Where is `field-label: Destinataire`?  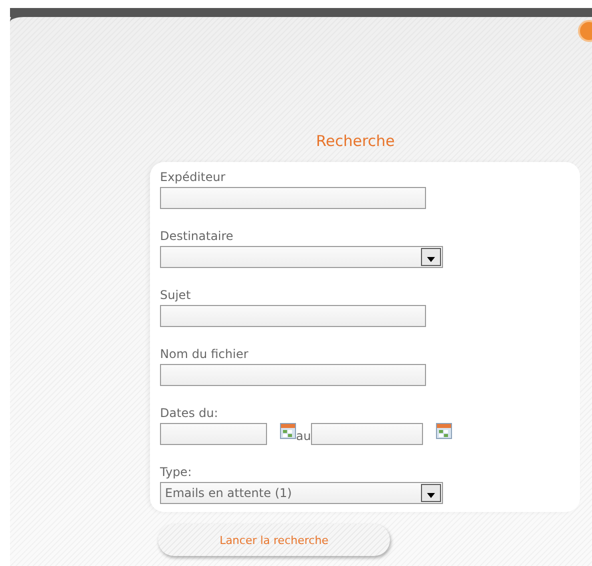 field-label: Destinataire is located at coordinates (197, 236).